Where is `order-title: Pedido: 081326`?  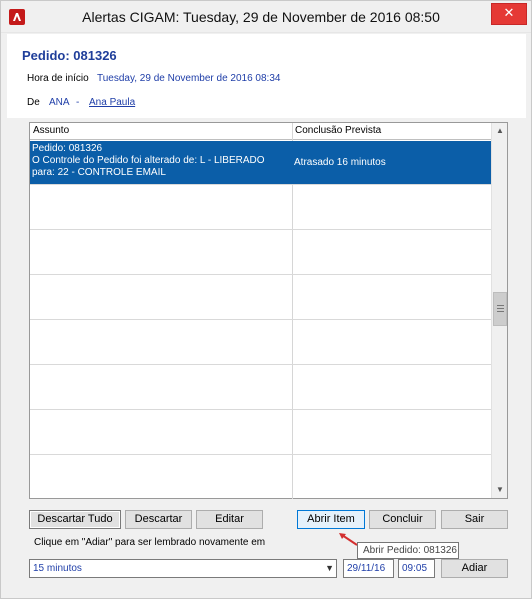
order-title: Pedido: 081326 is located at coordinates (69, 55).